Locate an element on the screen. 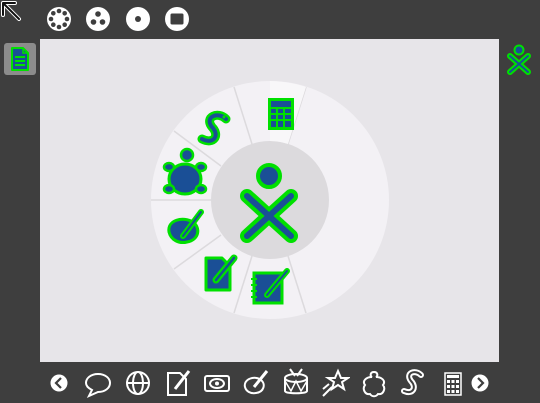  left-frame-bar is located at coordinates (20, 200).